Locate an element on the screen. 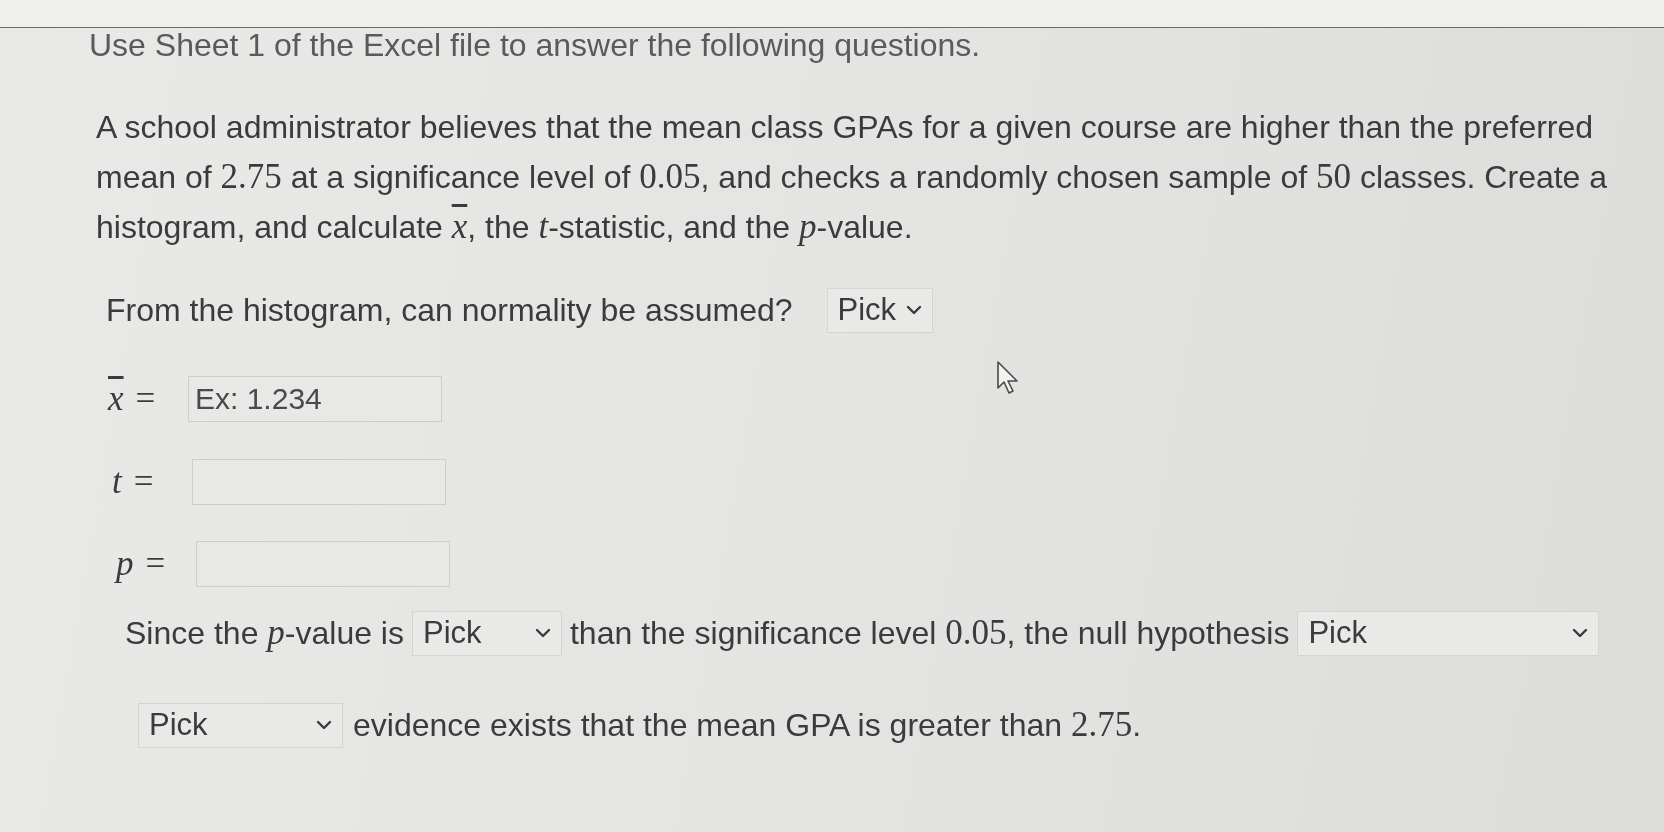 The height and width of the screenshot is (832, 1664). sentence-text: Since the p-value is is located at coordinates (264, 633).